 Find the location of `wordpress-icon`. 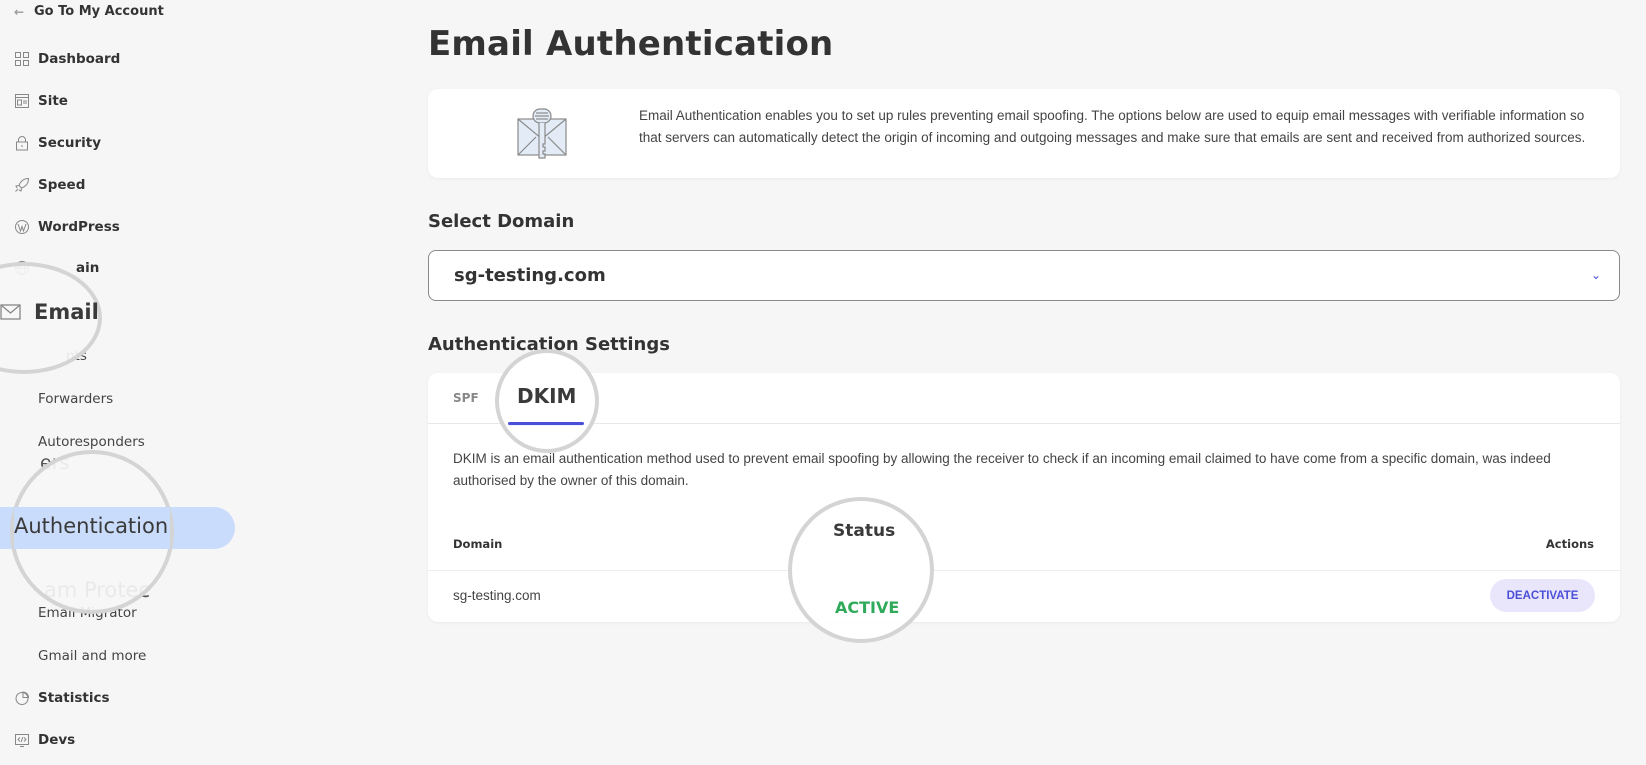

wordpress-icon is located at coordinates (22, 227).